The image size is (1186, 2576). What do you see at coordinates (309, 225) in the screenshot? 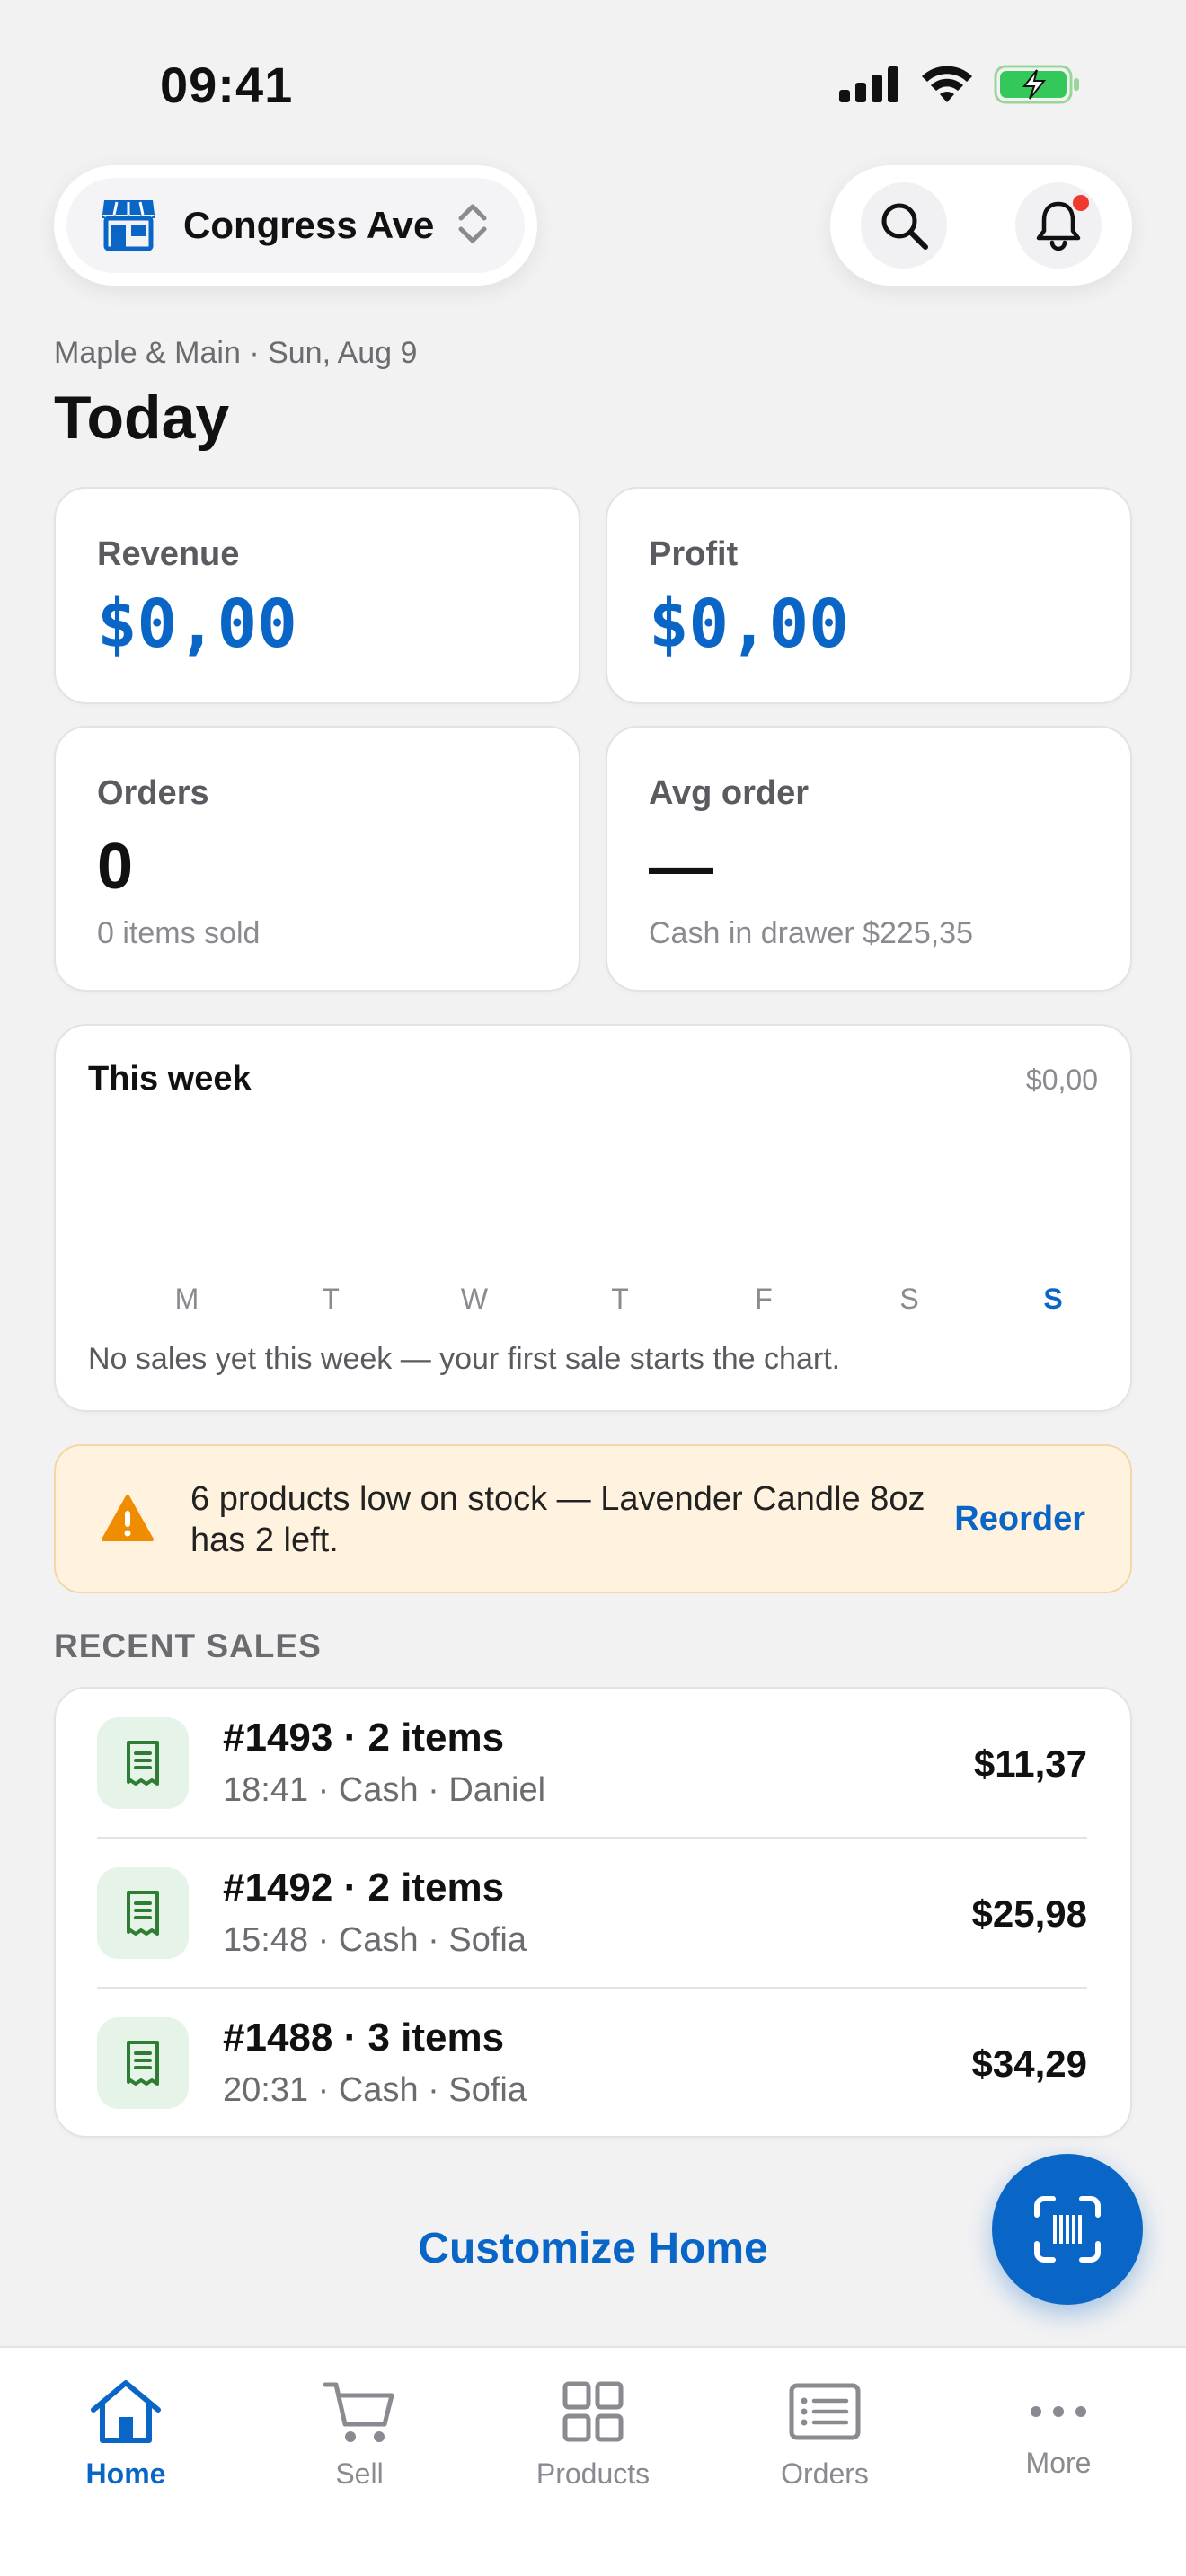
I see `store-name: Congress Ave` at bounding box center [309, 225].